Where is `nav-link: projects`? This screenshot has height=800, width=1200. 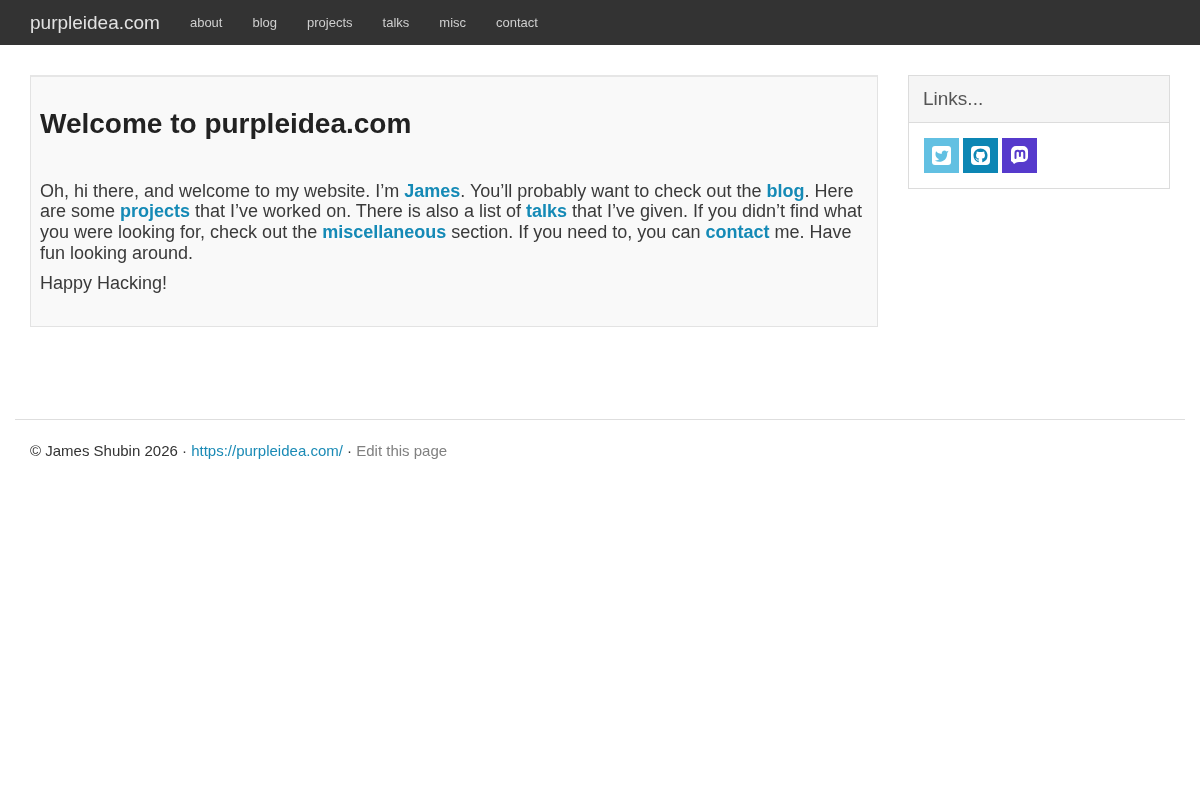
nav-link: projects is located at coordinates (330, 22).